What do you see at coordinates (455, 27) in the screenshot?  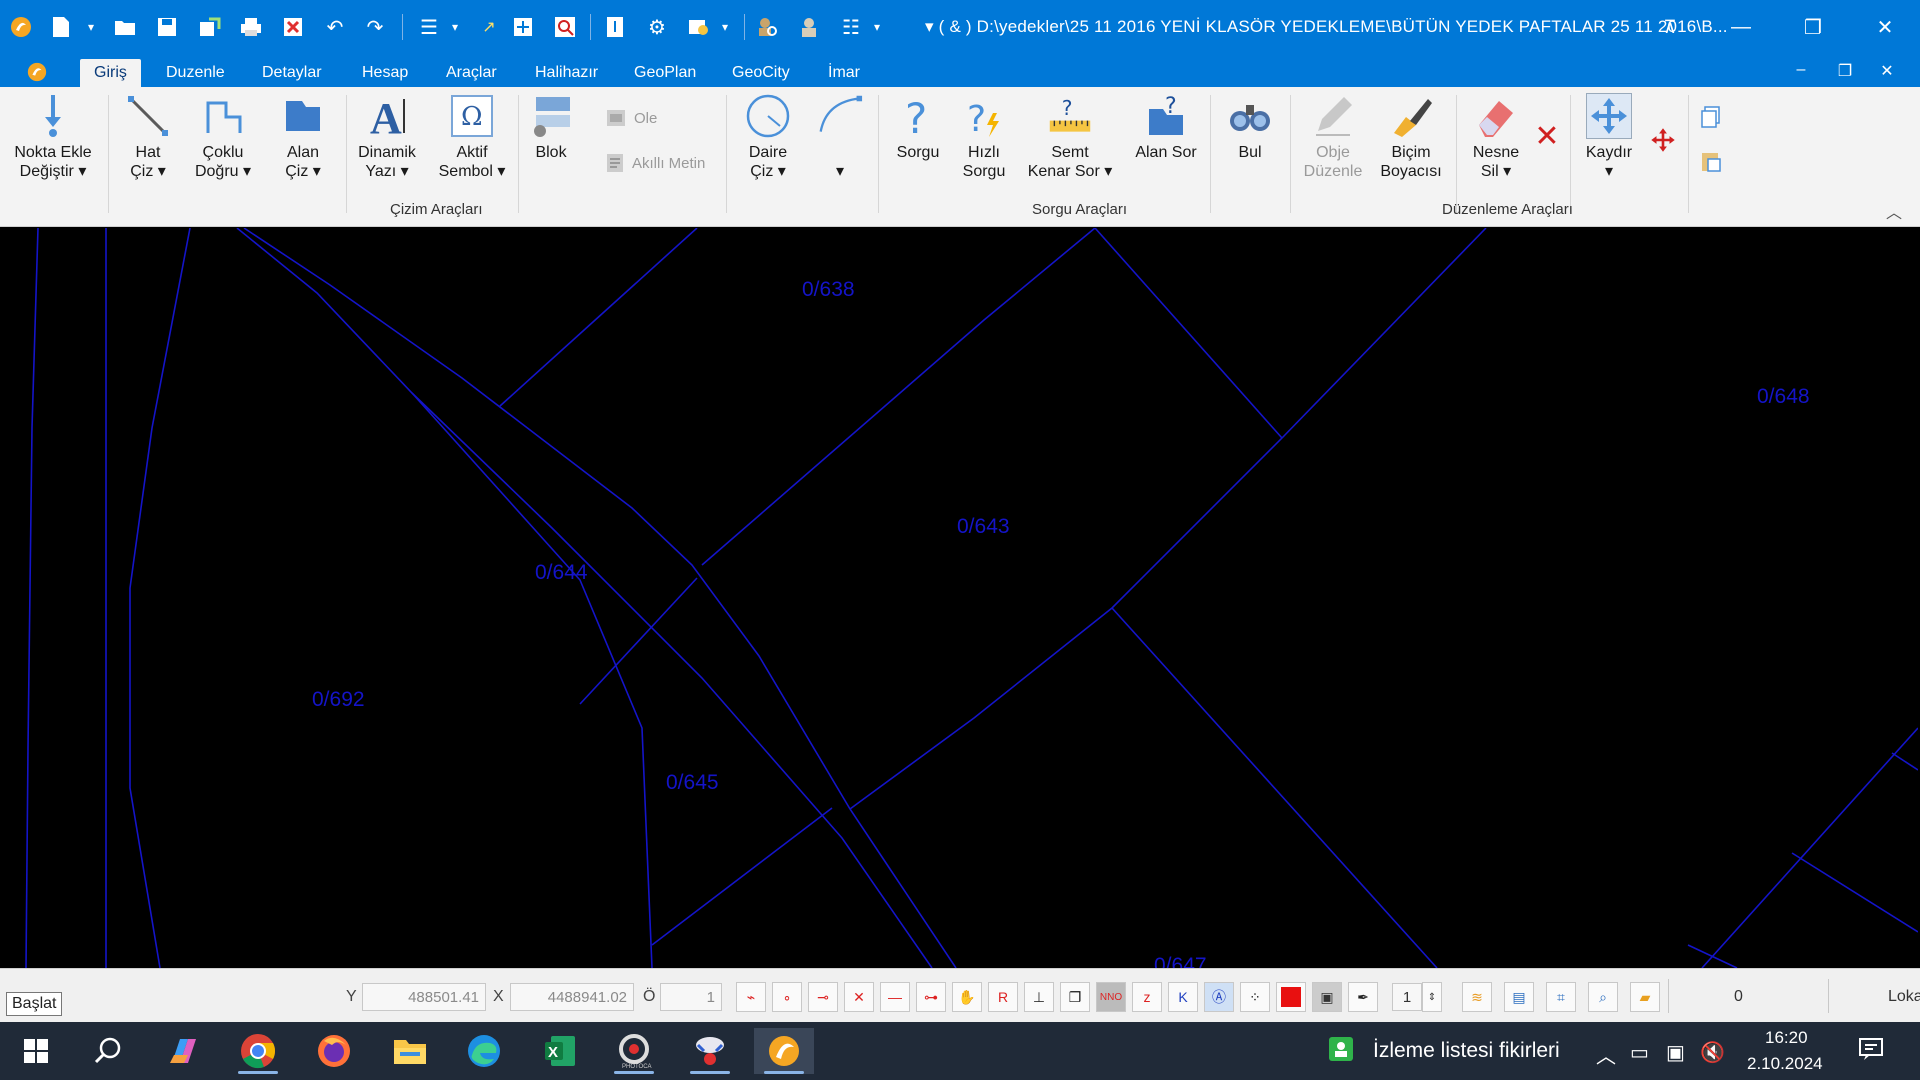 I see `list-dropdown-icon: ▾` at bounding box center [455, 27].